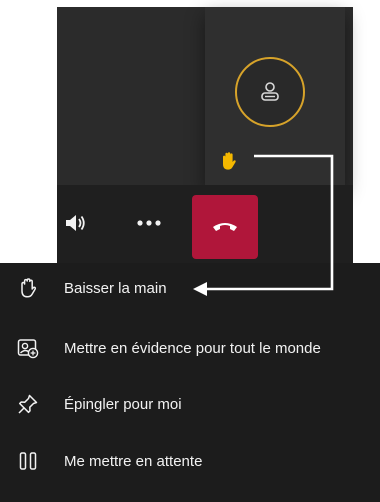 This screenshot has height=502, width=380. I want to click on hang-up-icon, so click(225, 227).